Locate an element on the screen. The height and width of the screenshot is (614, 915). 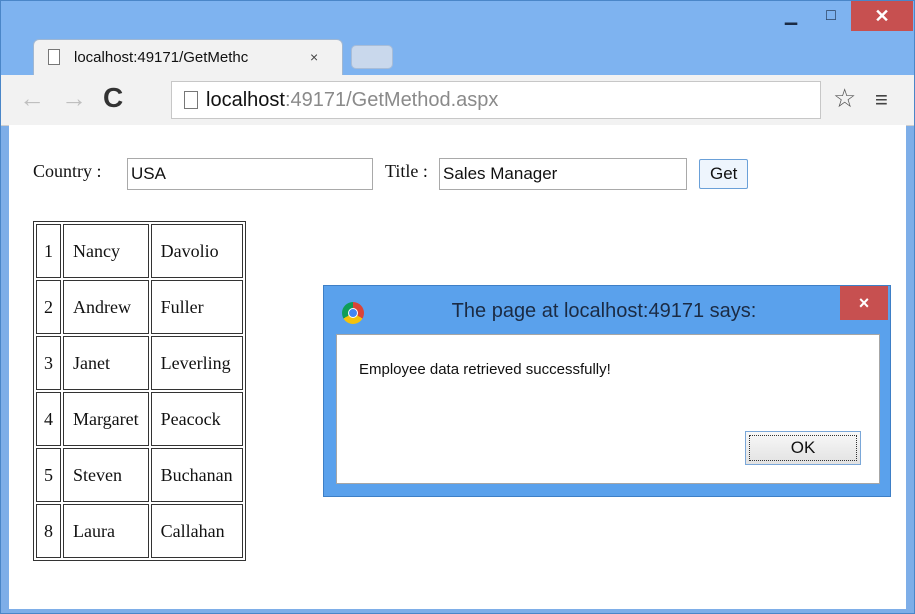
first-name-cell: Nancy is located at coordinates (106, 251).